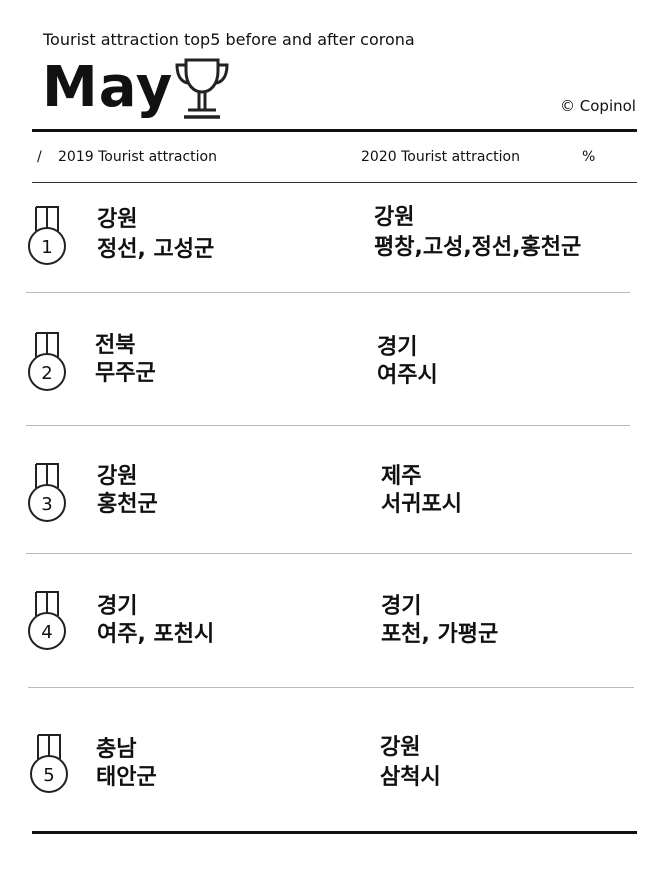 This screenshot has height=877, width=669. Describe the element at coordinates (478, 247) in the screenshot. I see `places-2020: 평창,고성,정선,홍천군` at that location.